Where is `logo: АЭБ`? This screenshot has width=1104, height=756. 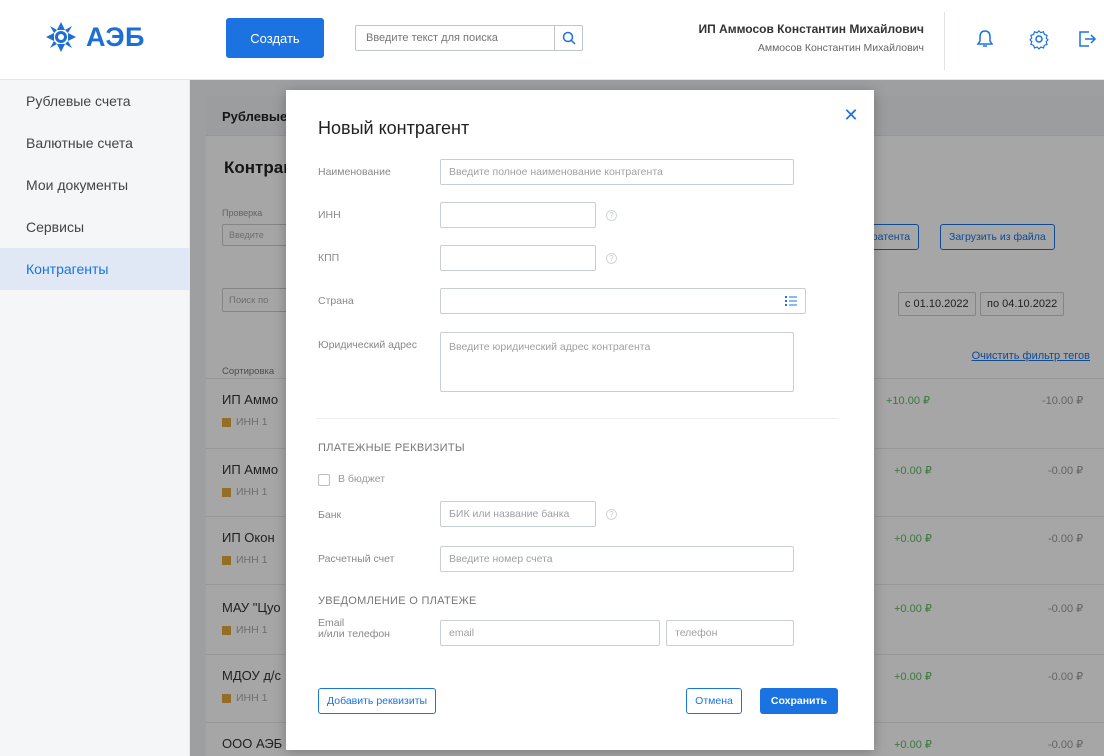 logo: АЭБ is located at coordinates (94, 37).